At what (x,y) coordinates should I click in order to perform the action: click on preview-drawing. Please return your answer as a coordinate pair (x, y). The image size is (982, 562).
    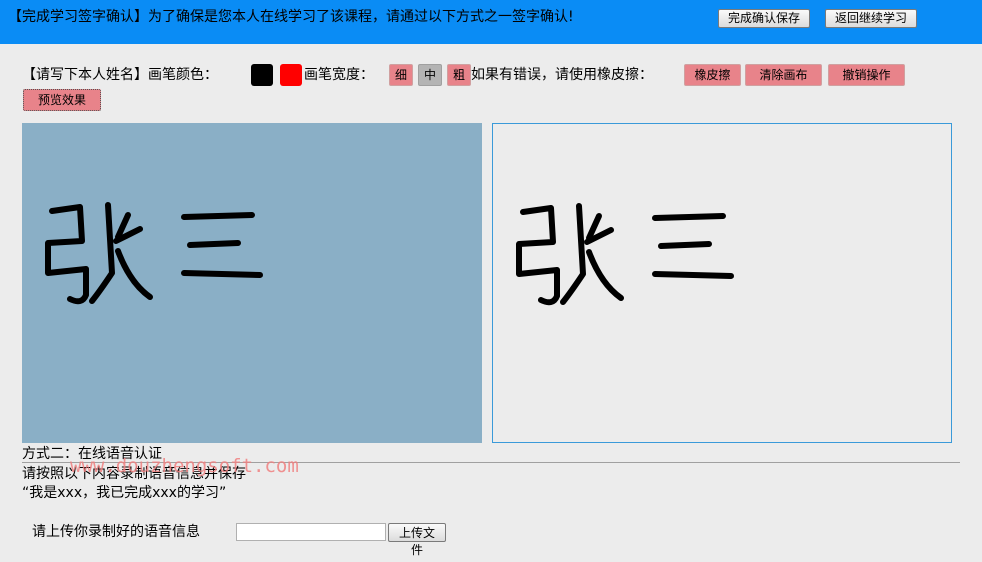
    Looking at the image, I should click on (625, 254).